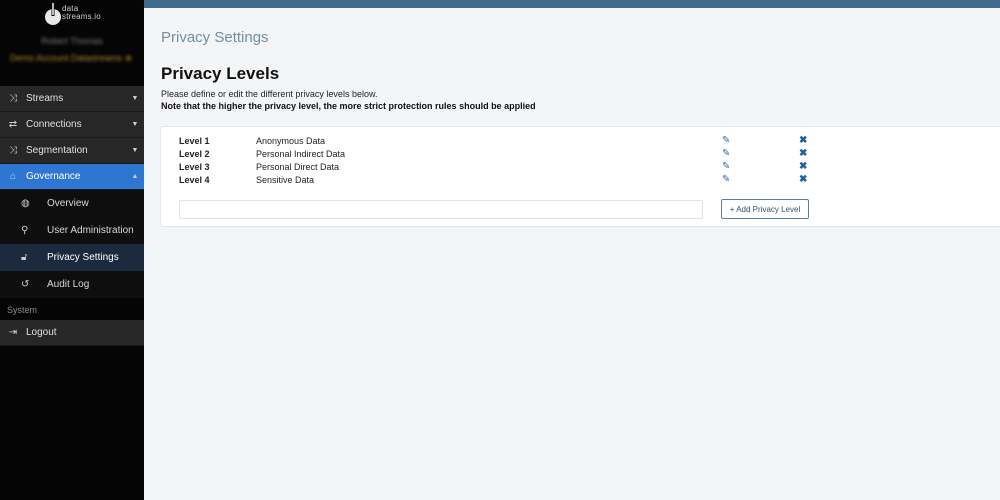  I want to click on sidebar-subitem-overview: ◍ Overview, so click(72, 203).